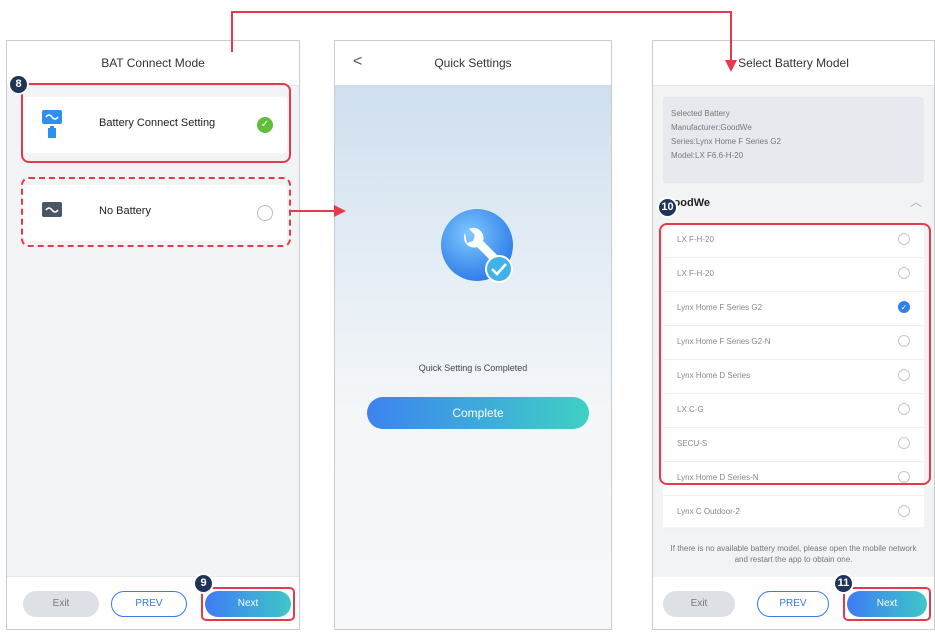  I want to click on arrow-top-connector, so click(481, 35).